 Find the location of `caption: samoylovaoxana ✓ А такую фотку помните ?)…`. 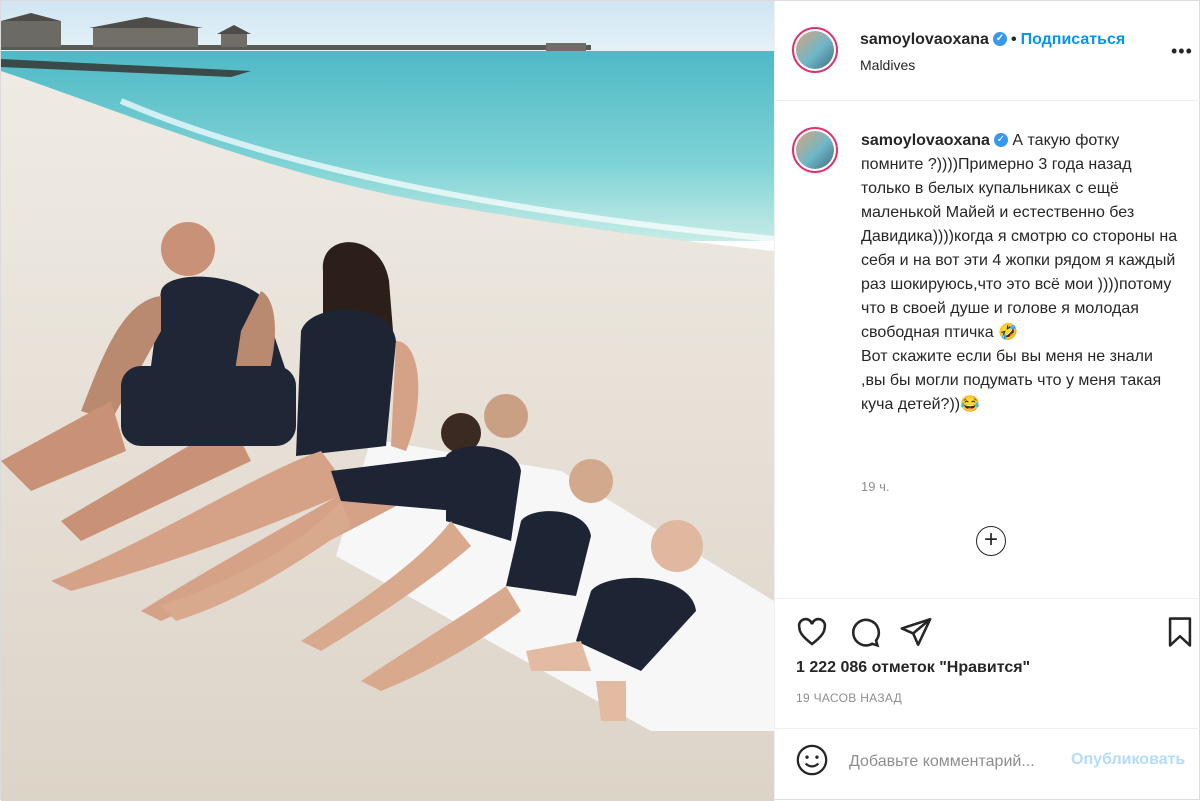

caption: samoylovaoxana ✓ А такую фотку помните ?)… is located at coordinates (1021, 273).